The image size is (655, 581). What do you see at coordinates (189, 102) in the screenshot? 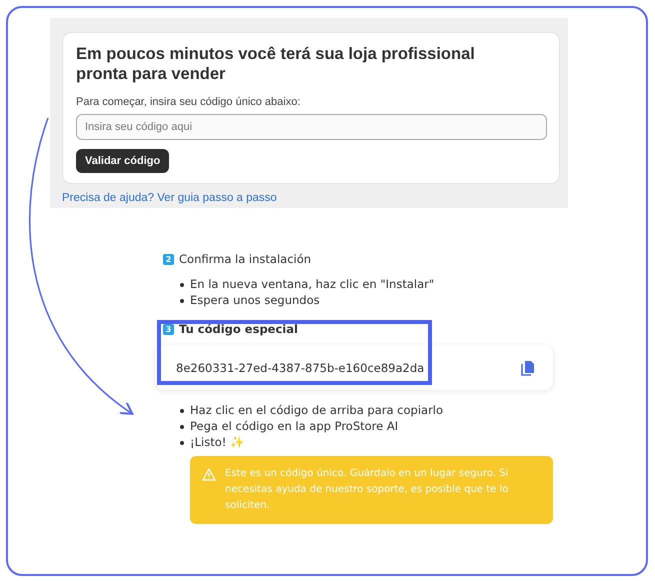
I see `field-label: Para começar, insira seu código único abaixo:` at bounding box center [189, 102].